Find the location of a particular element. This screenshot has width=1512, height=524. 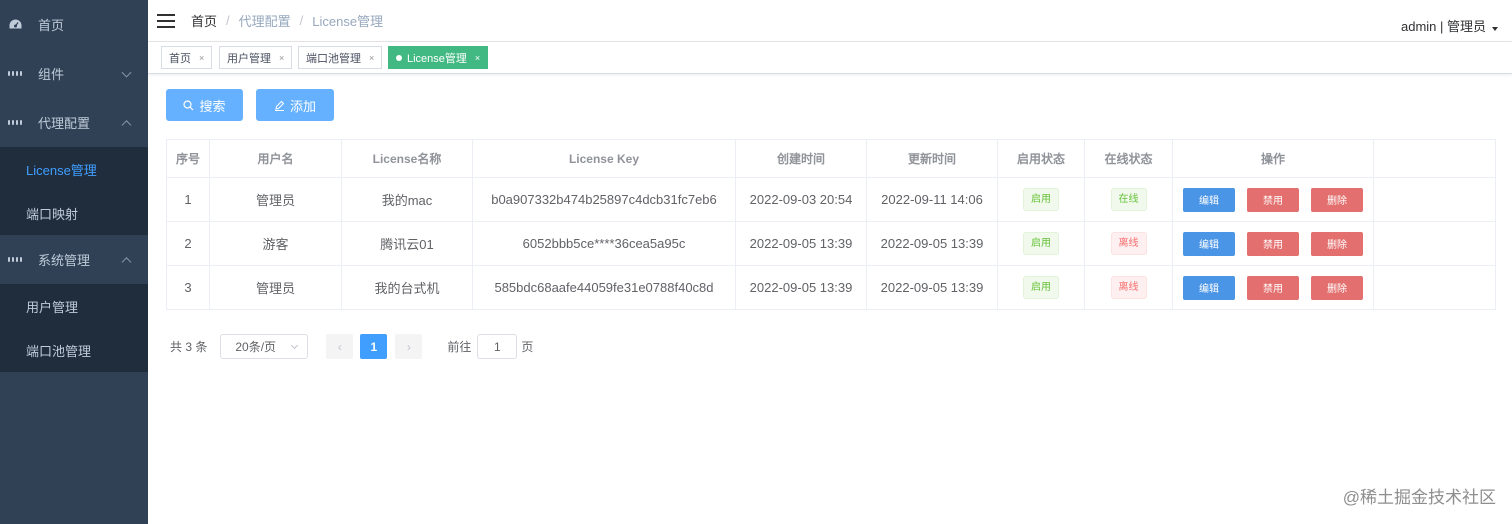

sidebar-item-proxy-config: 代理配置 is located at coordinates (74, 122).